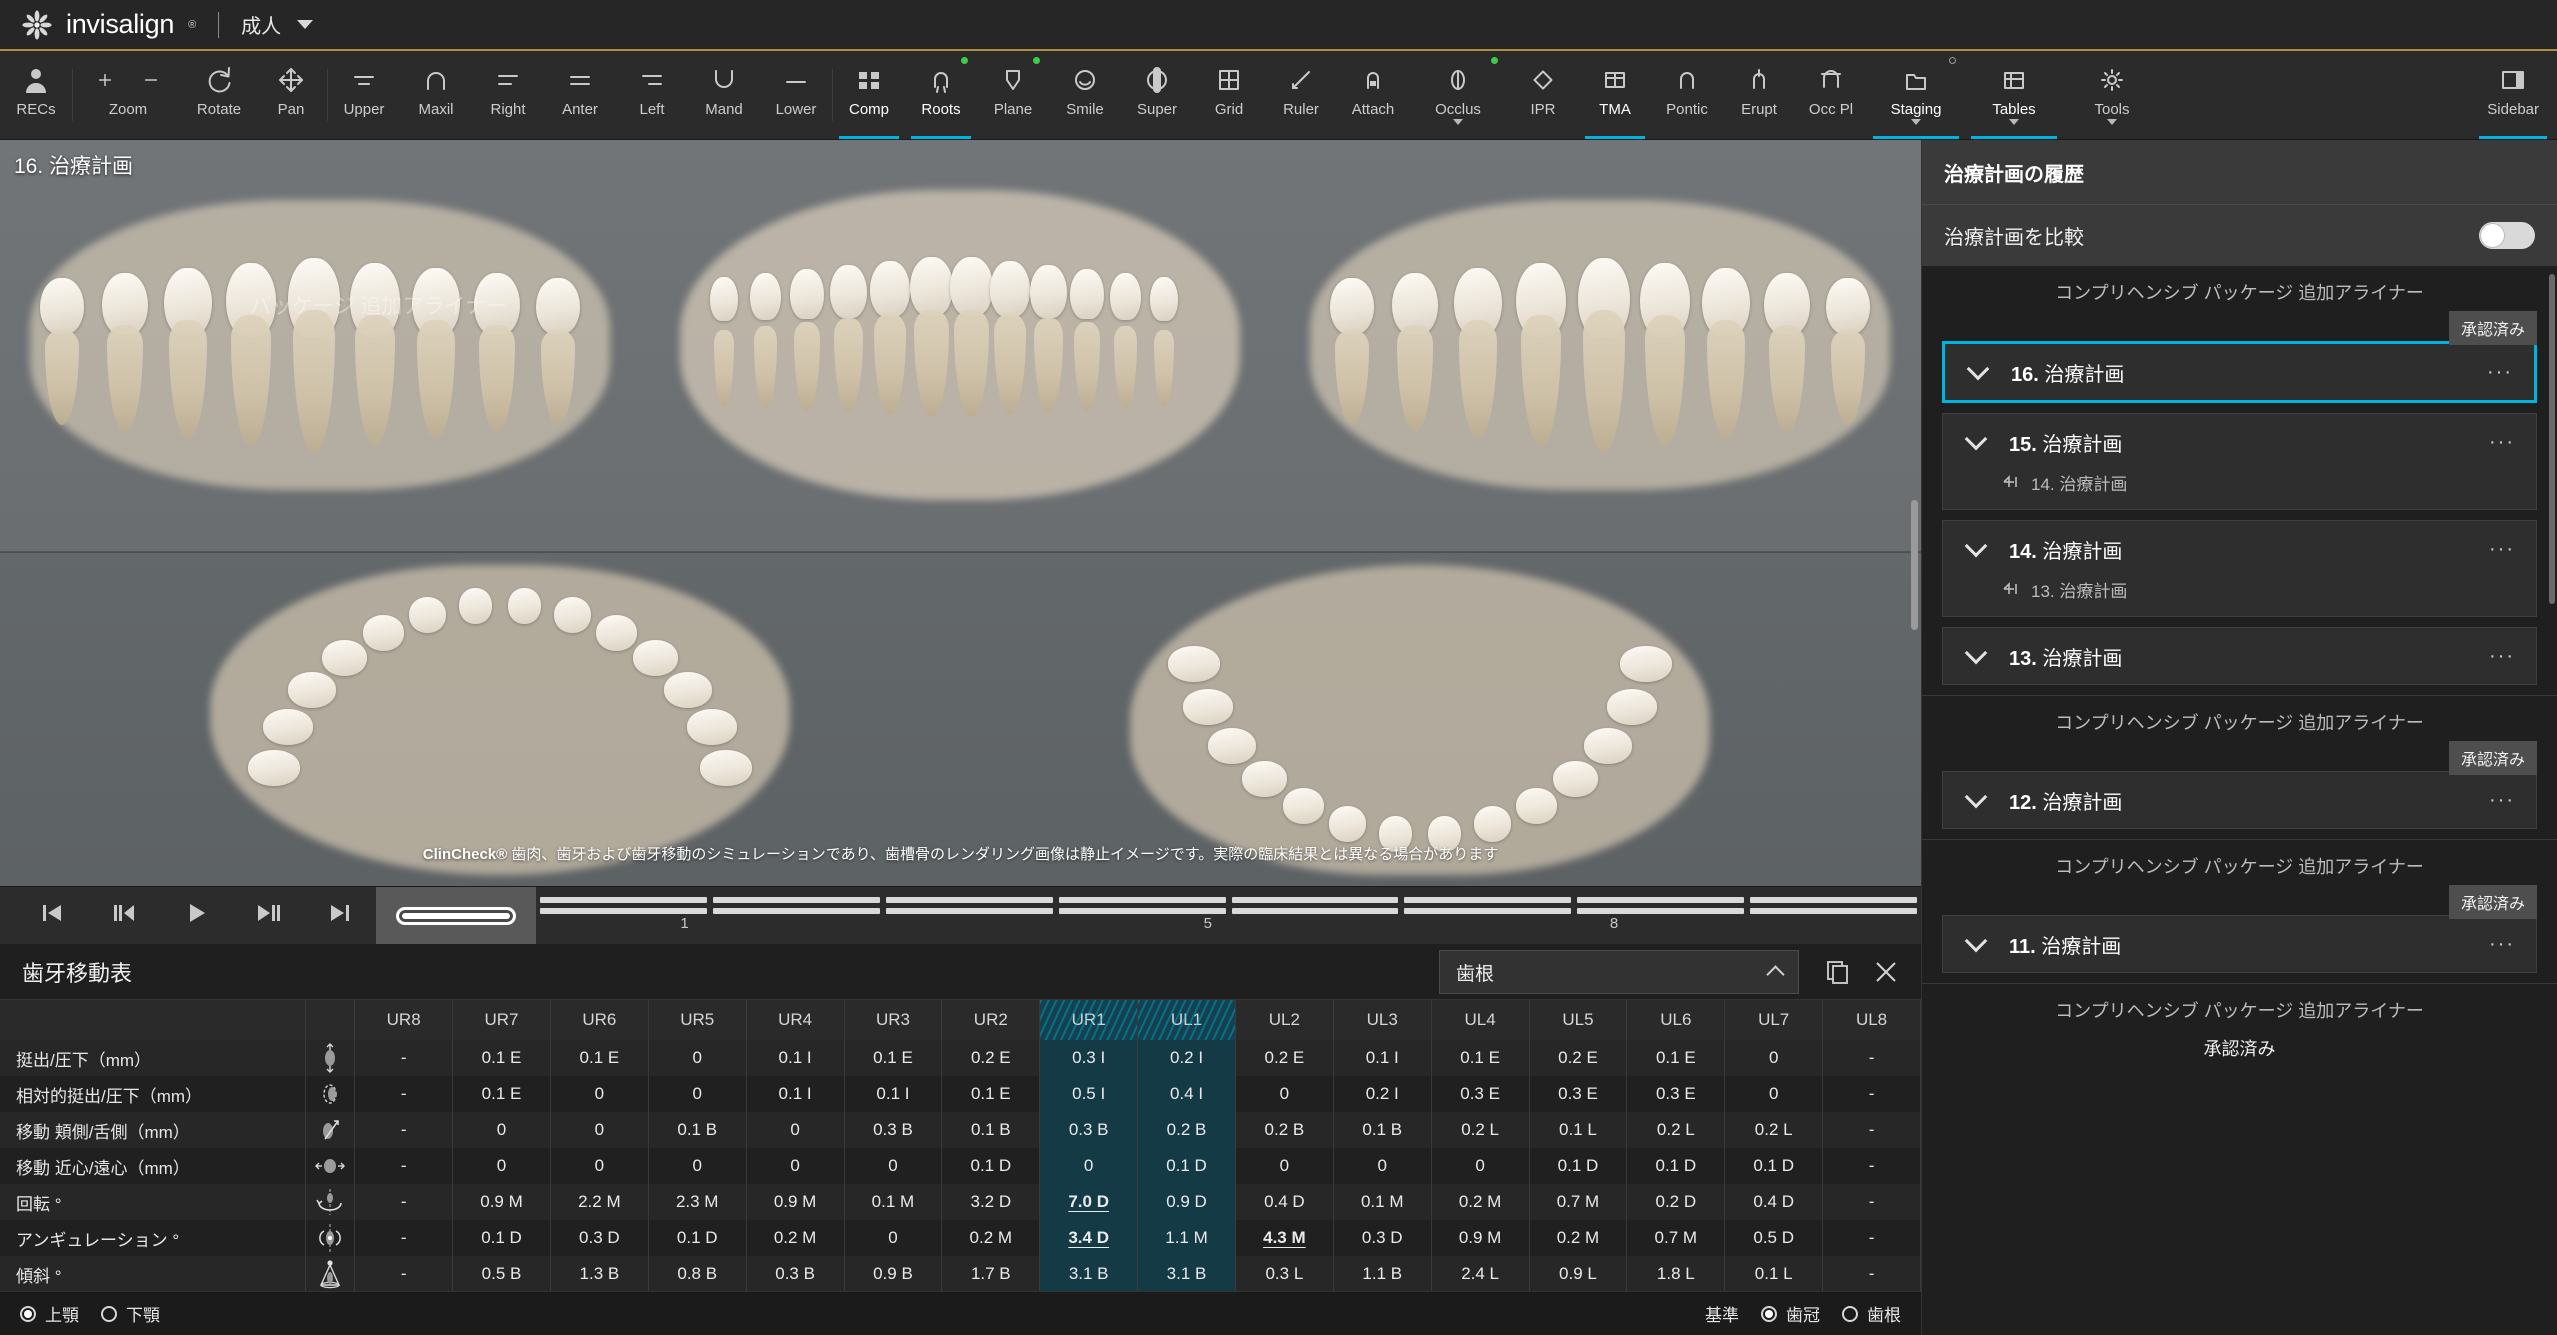 The width and height of the screenshot is (2557, 1335). What do you see at coordinates (501, 1202) in the screenshot?
I see `cell-UR7: 0.9 M` at bounding box center [501, 1202].